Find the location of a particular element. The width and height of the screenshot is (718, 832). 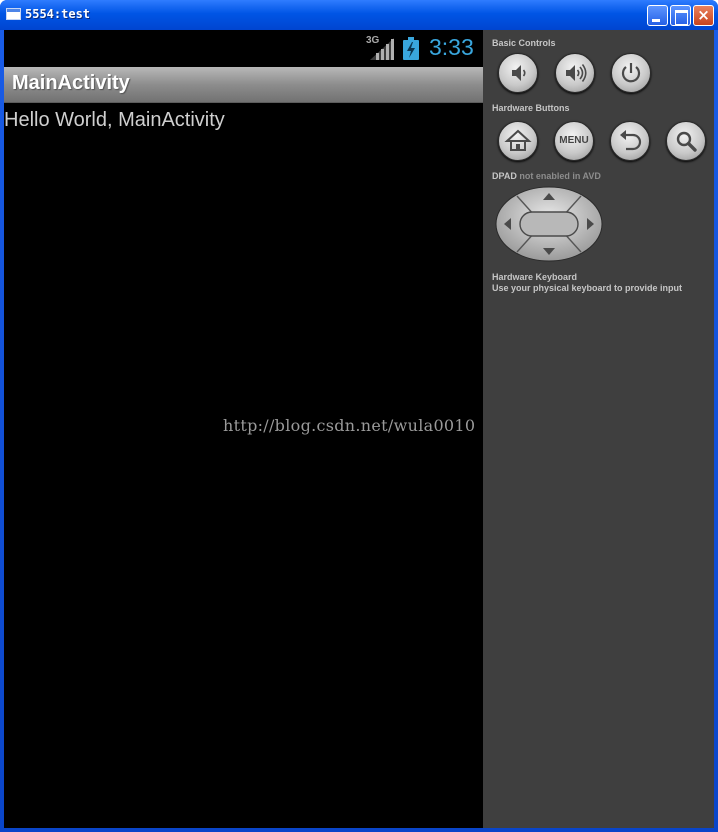

watermark-text: http://blog.csdn.net/wula0010 is located at coordinates (349, 425).